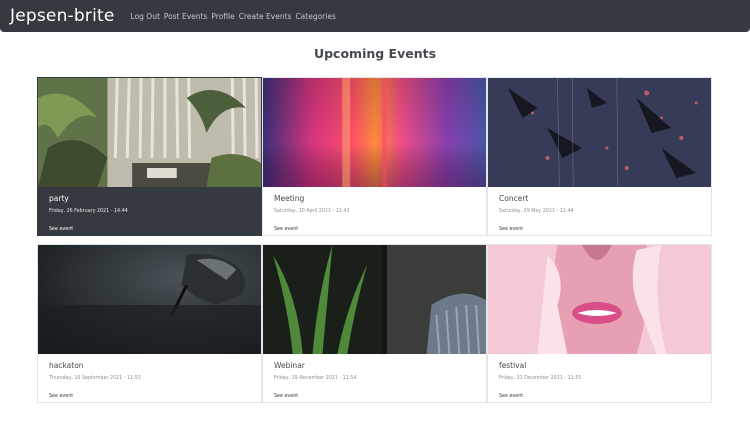  Describe the element at coordinates (513, 365) in the screenshot. I see `event-title: festival` at that location.